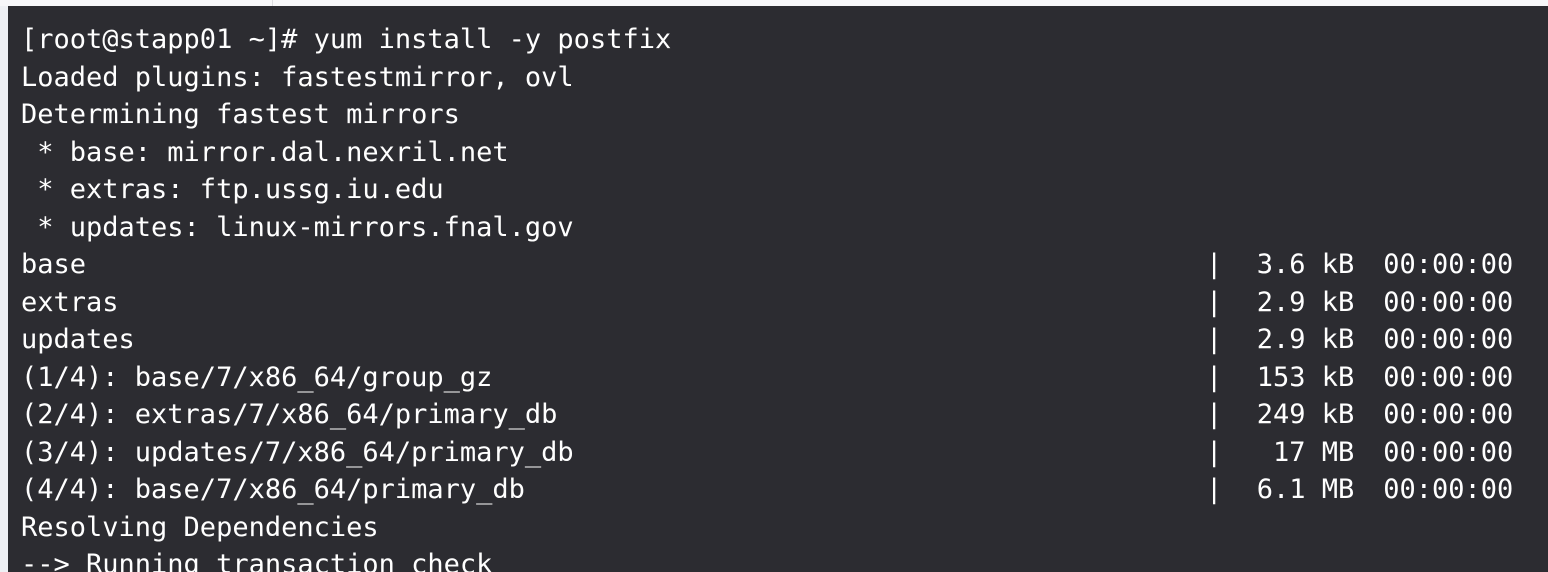 The width and height of the screenshot is (1548, 572). I want to click on download-item-name: (3/4): updates/7/x86_64/primary_db, so click(297, 452).